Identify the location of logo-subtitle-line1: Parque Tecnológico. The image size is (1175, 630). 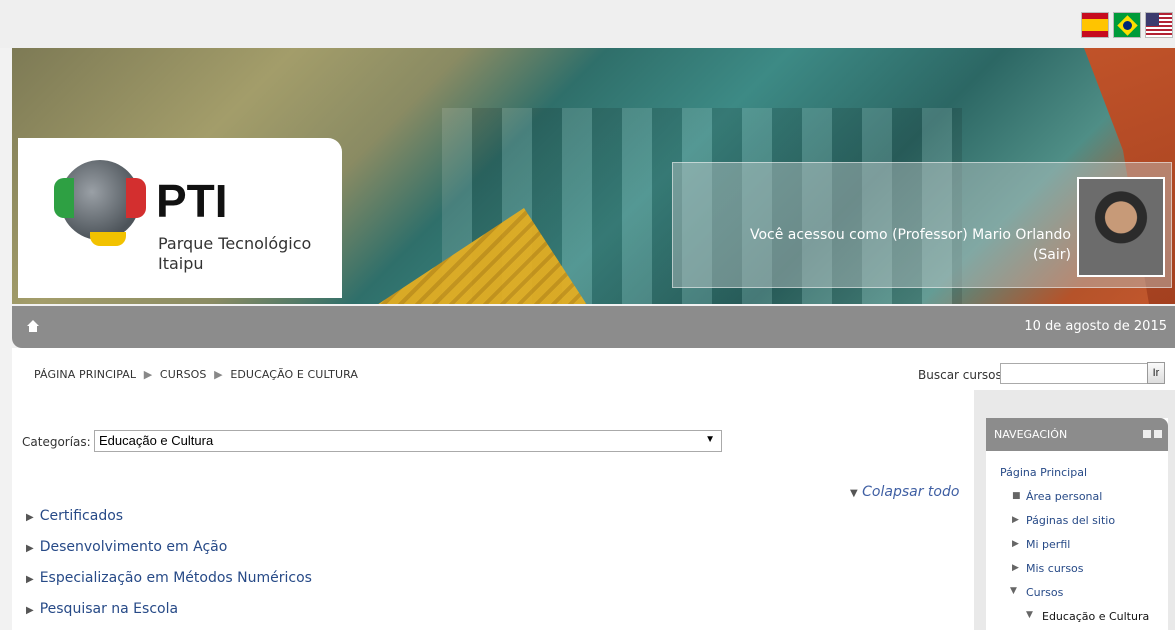
(235, 243).